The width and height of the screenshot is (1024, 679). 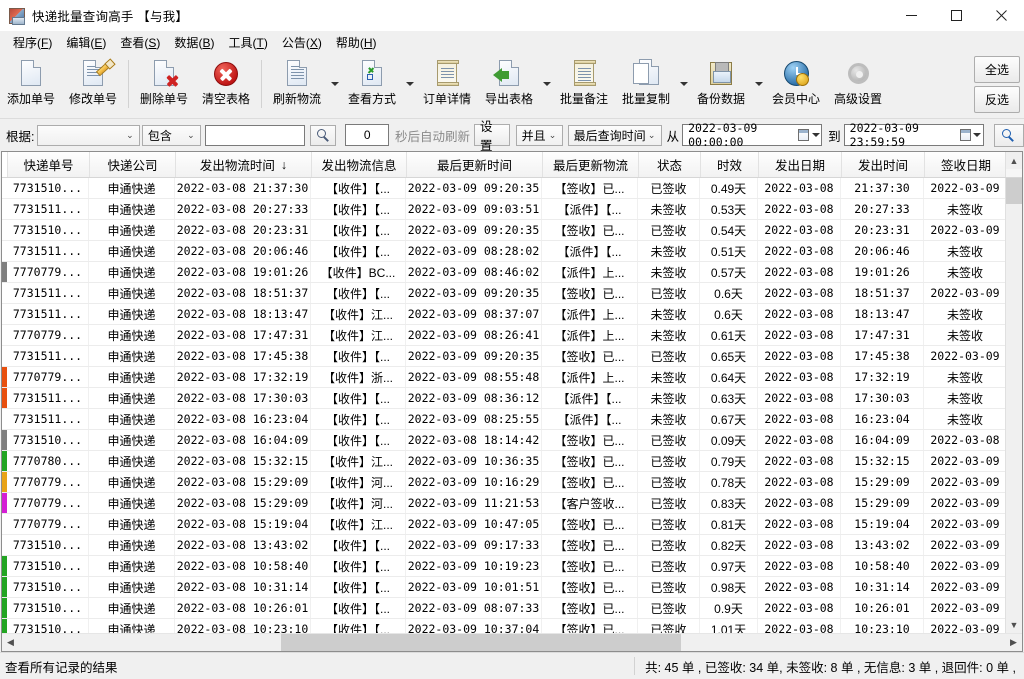 I want to click on refresh-logistics-dropdown, so click(x=334, y=84).